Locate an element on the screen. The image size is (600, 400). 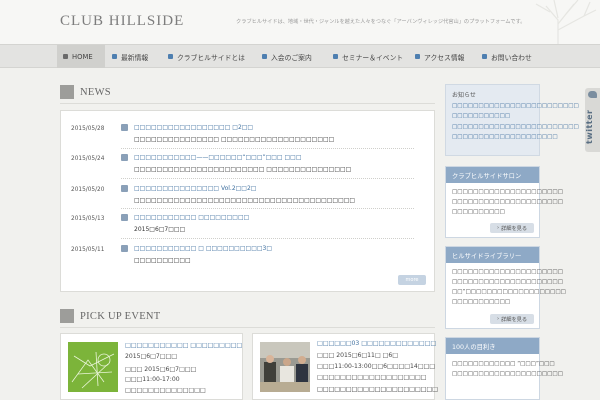
nav-about: クラブヒルサイドとは is located at coordinates (206, 56).